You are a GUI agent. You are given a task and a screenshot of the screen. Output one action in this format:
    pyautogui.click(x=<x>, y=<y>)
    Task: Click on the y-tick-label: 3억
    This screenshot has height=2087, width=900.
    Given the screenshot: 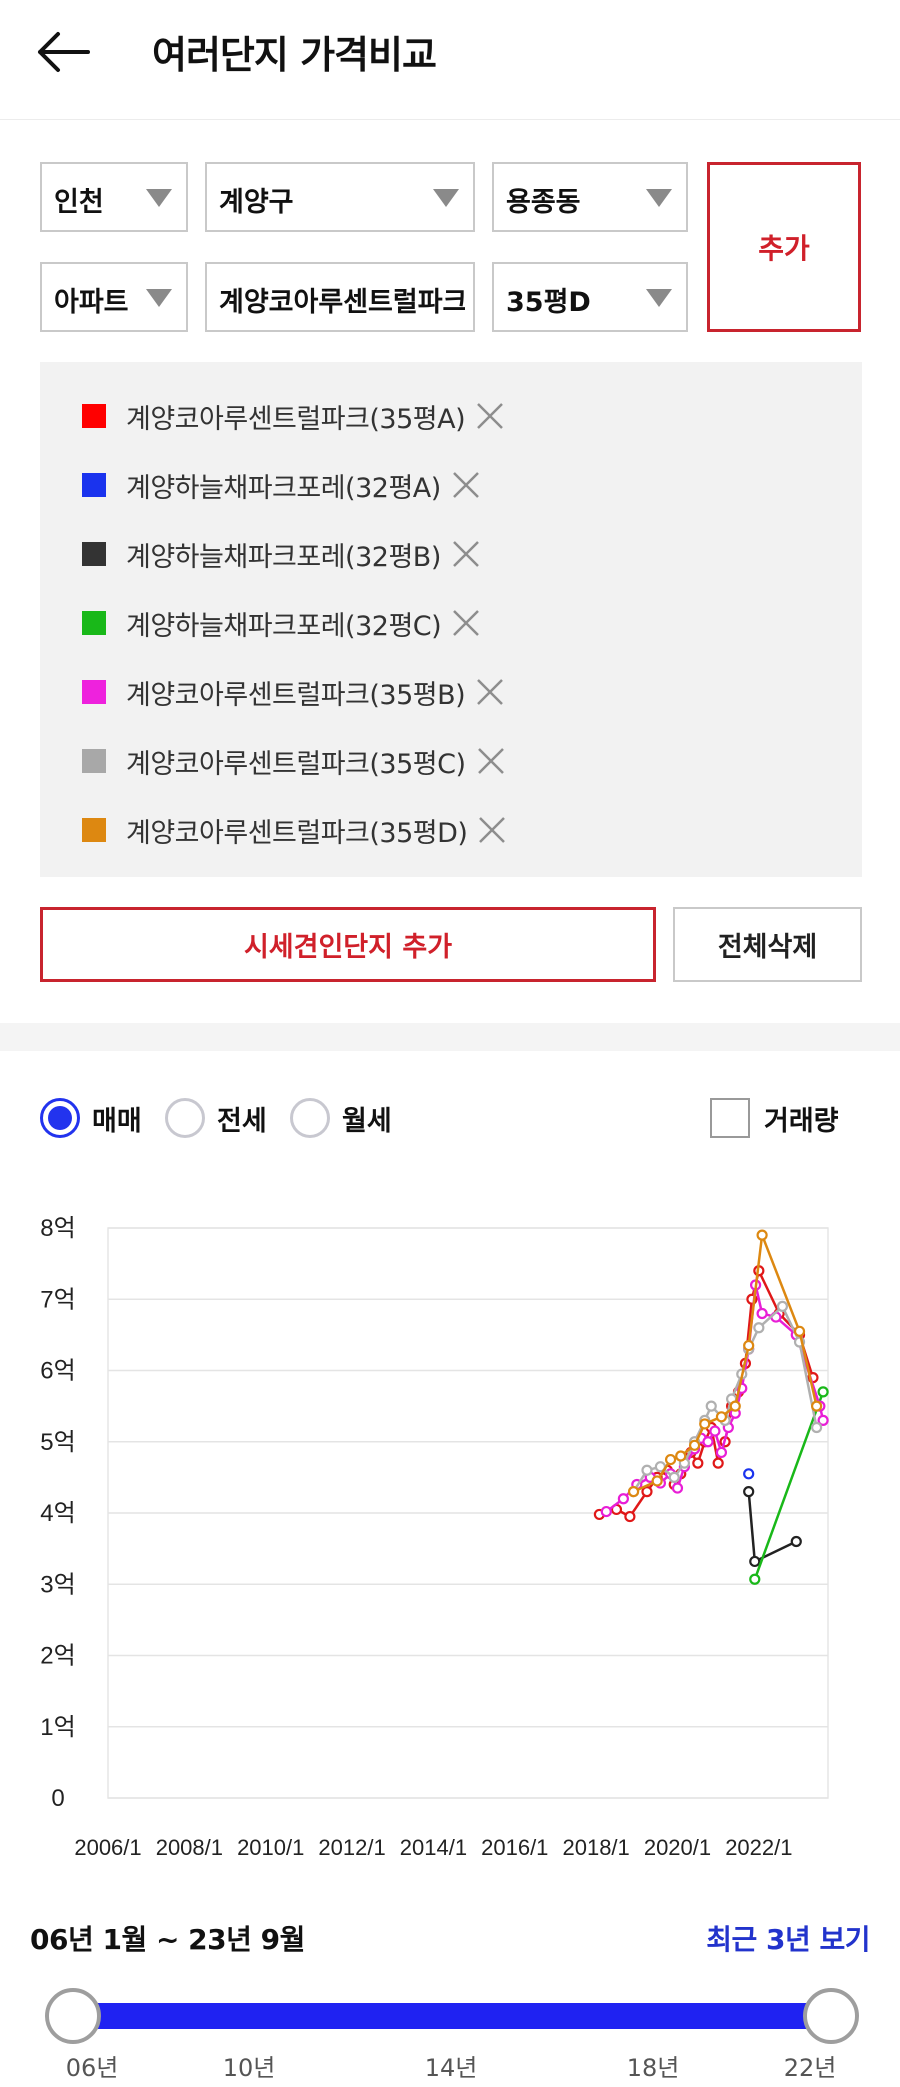 What is the action you would take?
    pyautogui.click(x=57, y=1584)
    